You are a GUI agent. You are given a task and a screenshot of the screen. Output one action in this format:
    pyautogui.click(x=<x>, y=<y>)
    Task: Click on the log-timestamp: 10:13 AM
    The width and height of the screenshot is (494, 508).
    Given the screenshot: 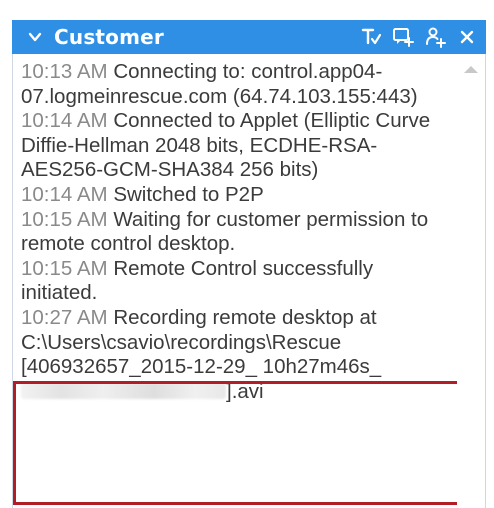 What is the action you would take?
    pyautogui.click(x=64, y=71)
    